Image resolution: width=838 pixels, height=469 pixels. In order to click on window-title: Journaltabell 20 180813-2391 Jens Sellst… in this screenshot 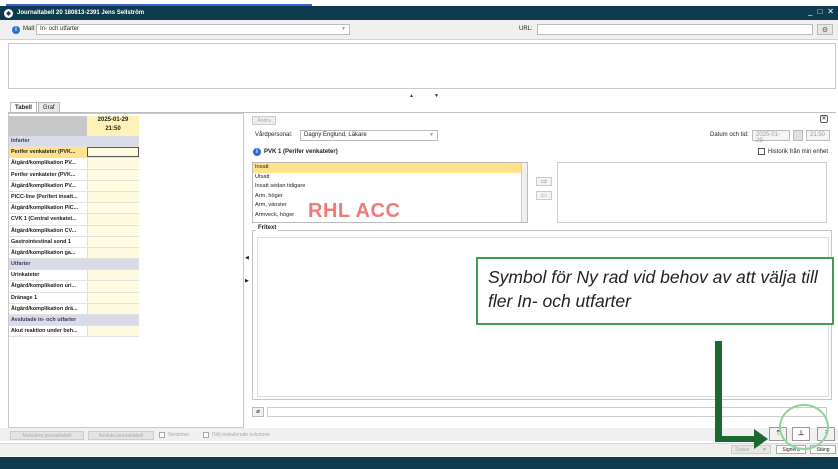, I will do `click(81, 13)`.